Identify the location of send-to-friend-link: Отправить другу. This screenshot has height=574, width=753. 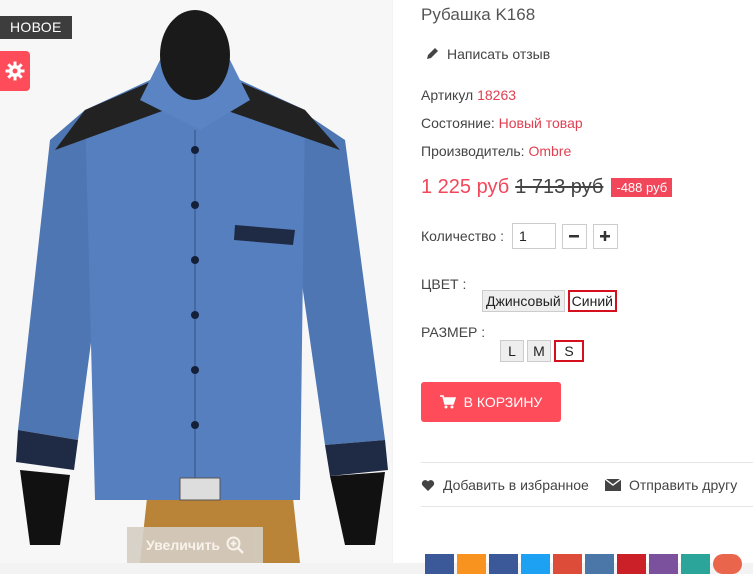
(671, 485).